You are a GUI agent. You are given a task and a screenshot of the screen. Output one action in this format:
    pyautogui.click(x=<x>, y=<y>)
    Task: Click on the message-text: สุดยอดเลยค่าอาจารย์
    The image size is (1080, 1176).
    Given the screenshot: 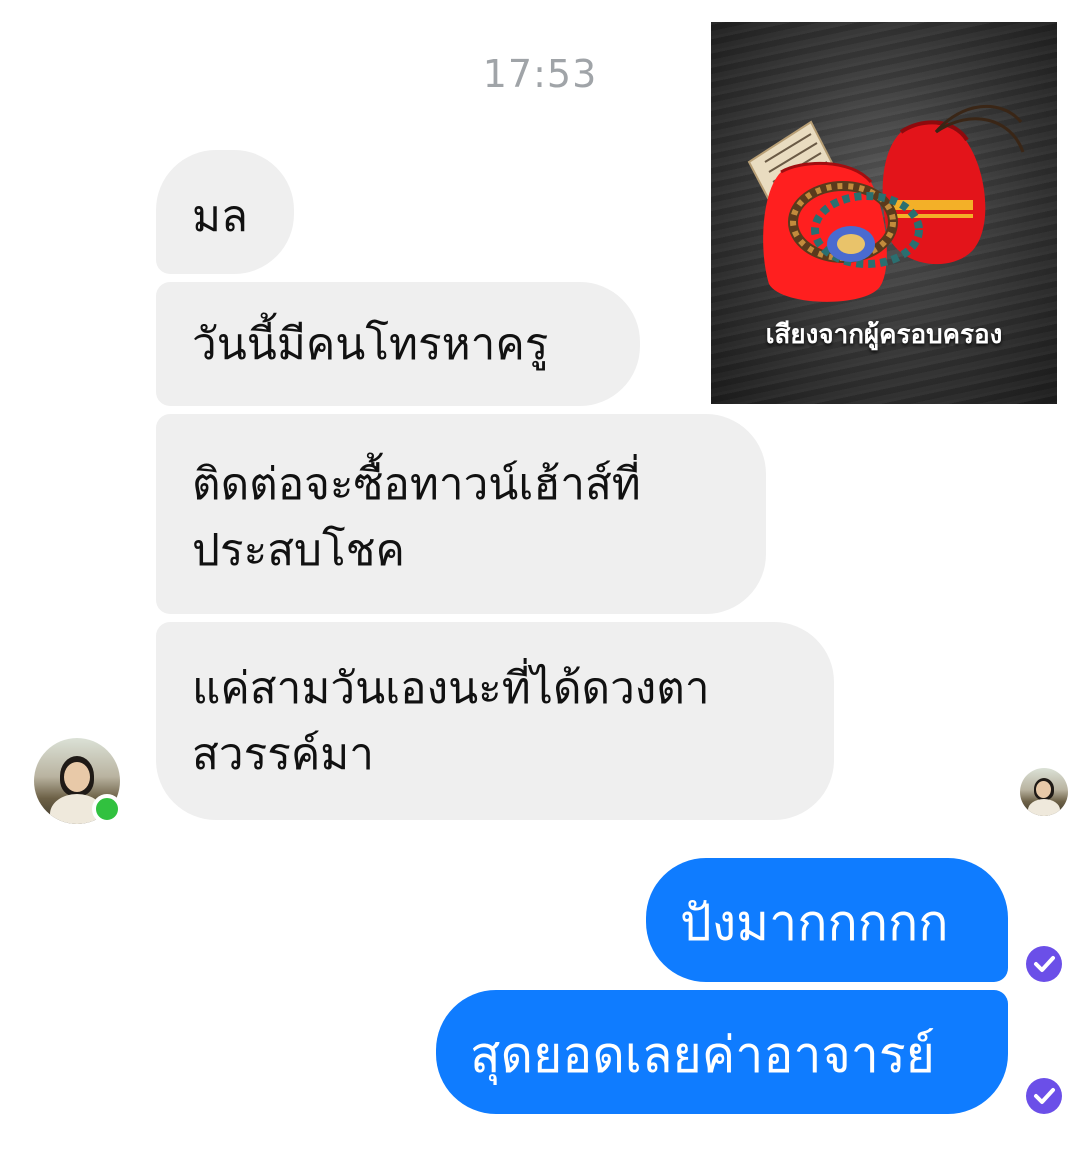 What is the action you would take?
    pyautogui.click(x=702, y=1055)
    